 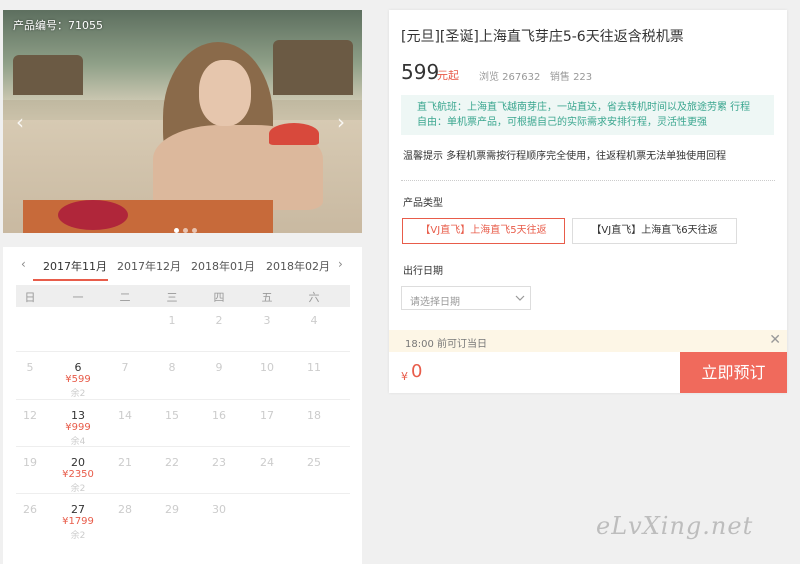 What do you see at coordinates (172, 415) in the screenshot?
I see `calendar-day: 15` at bounding box center [172, 415].